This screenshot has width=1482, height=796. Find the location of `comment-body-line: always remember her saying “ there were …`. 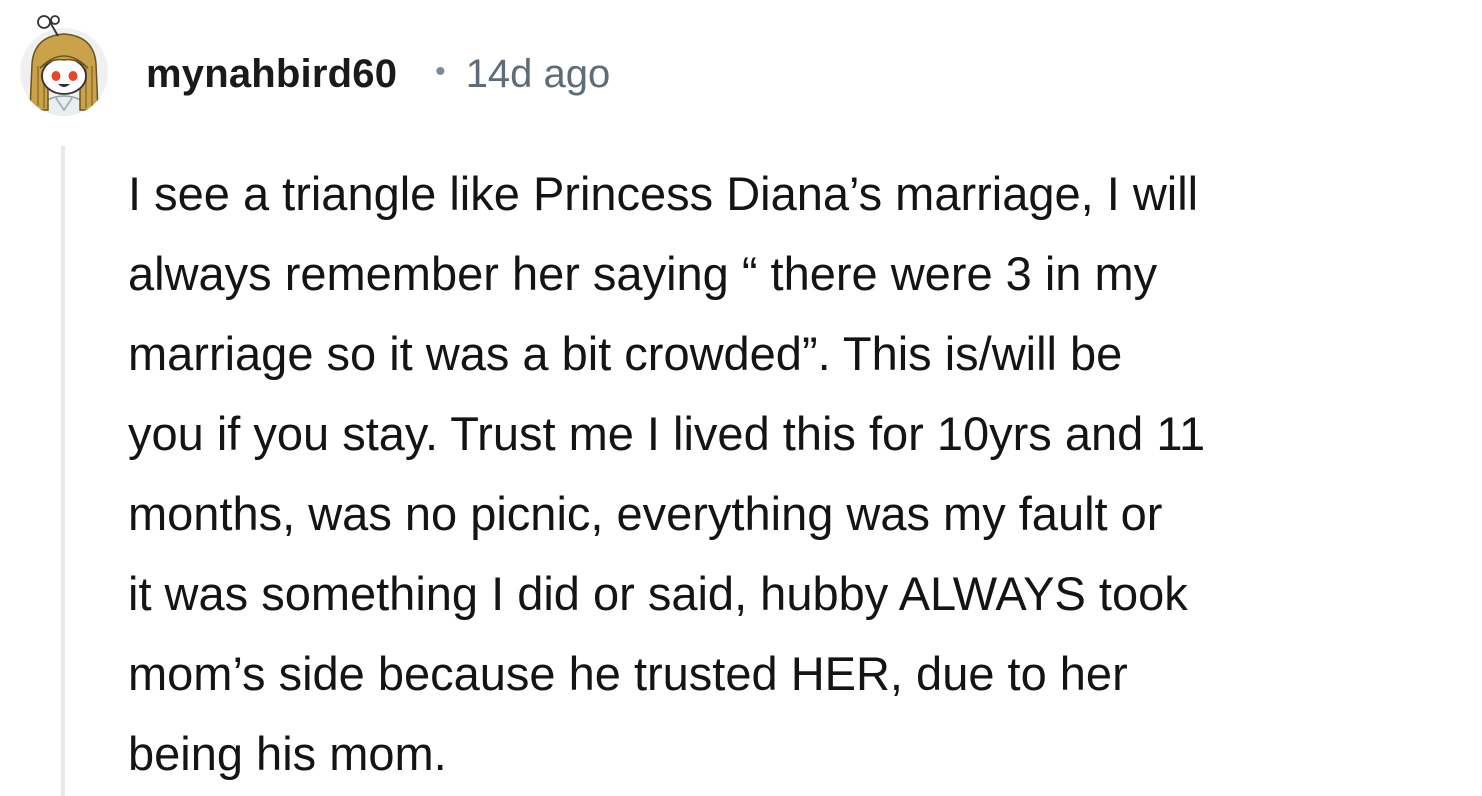

comment-body-line: always remember her saying “ there were … is located at coordinates (643, 273).